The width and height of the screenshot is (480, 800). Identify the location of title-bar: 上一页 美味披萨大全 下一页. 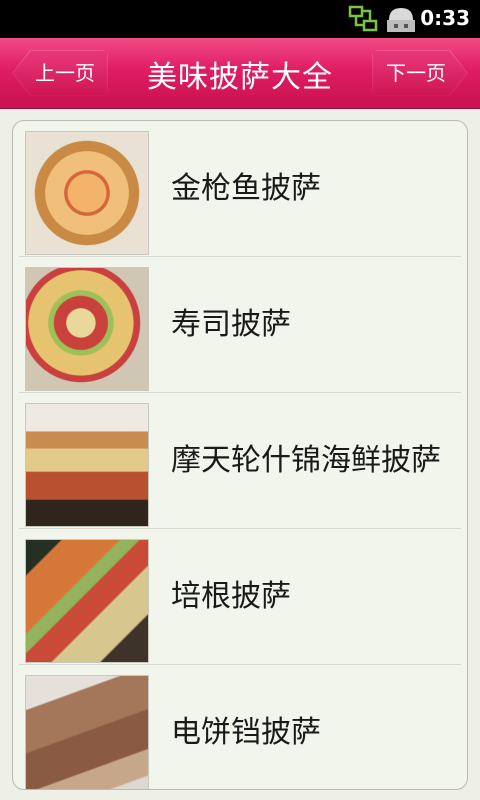
(240, 73).